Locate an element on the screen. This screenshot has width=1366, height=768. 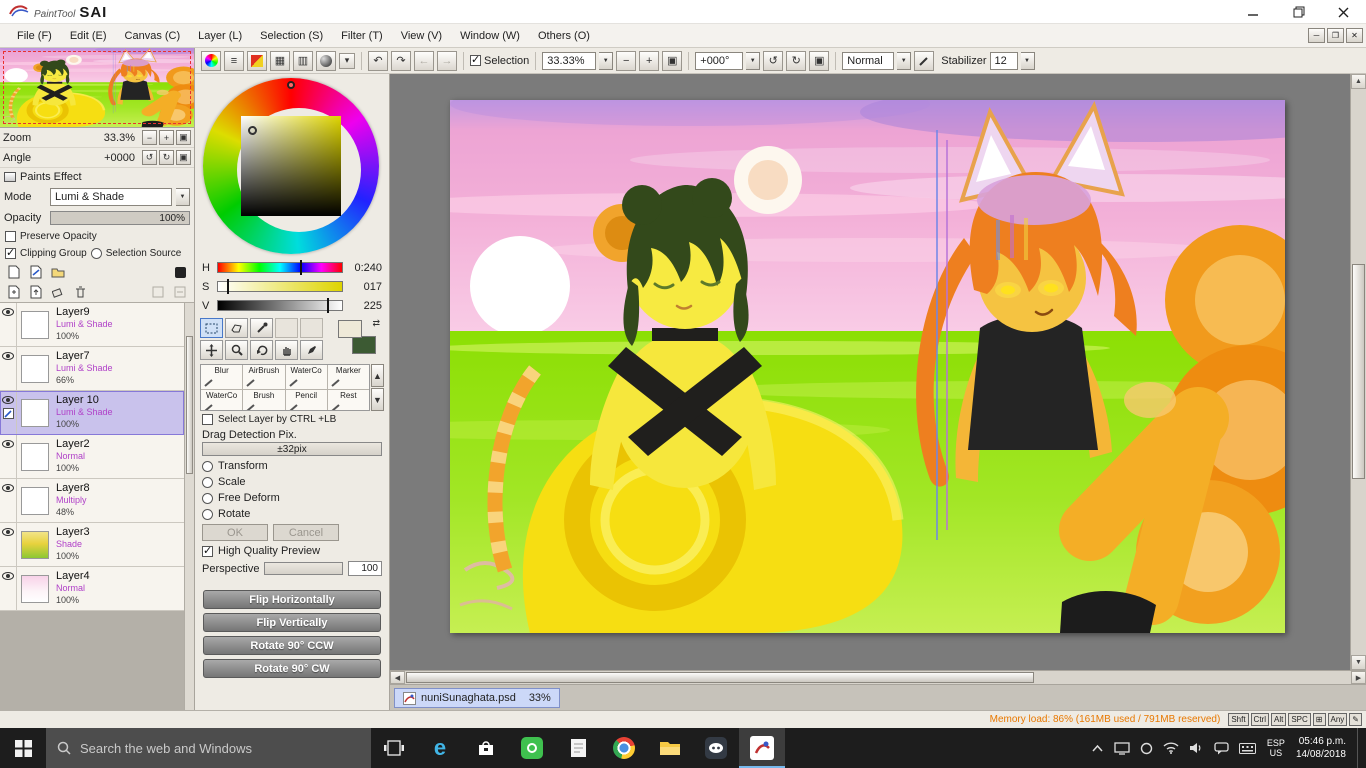
sv-cursor is located at coordinates (252, 130).